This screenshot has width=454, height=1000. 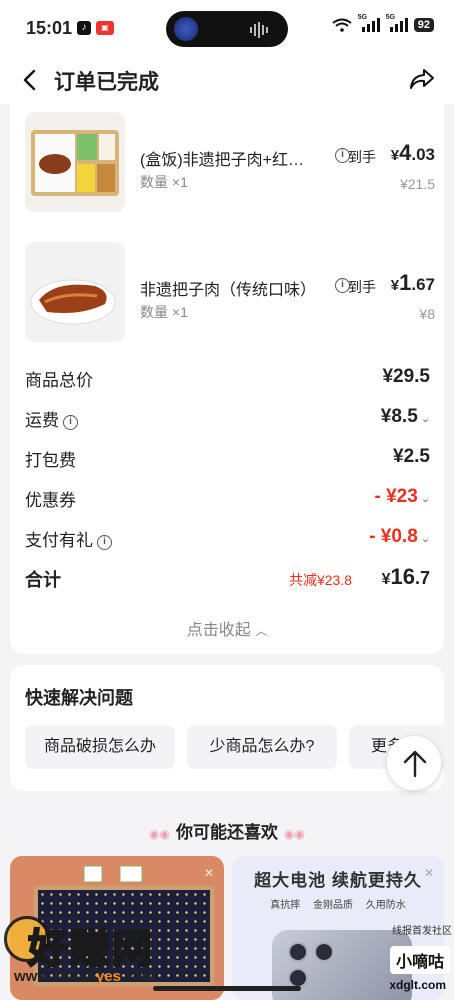 What do you see at coordinates (59, 380) in the screenshot?
I see `row-label: 商品总价` at bounding box center [59, 380].